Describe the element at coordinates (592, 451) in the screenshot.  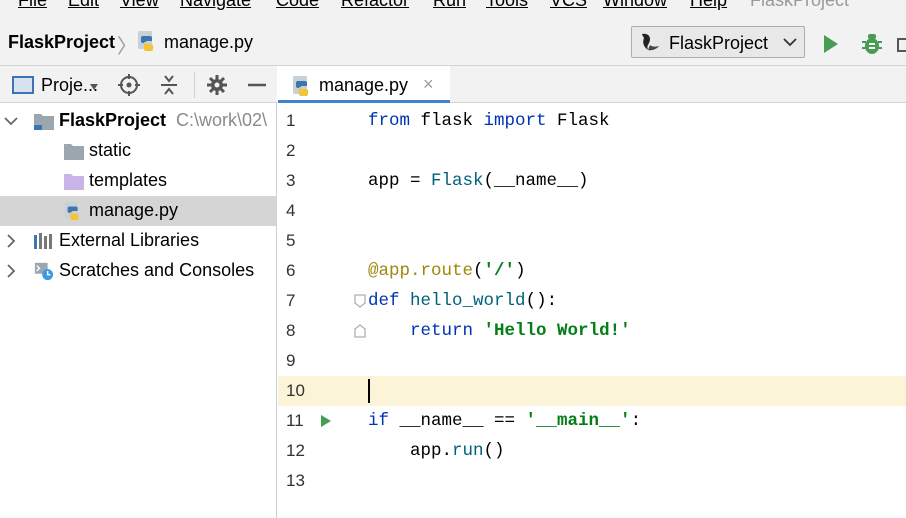
I see `code-line: 12 app.run()` at that location.